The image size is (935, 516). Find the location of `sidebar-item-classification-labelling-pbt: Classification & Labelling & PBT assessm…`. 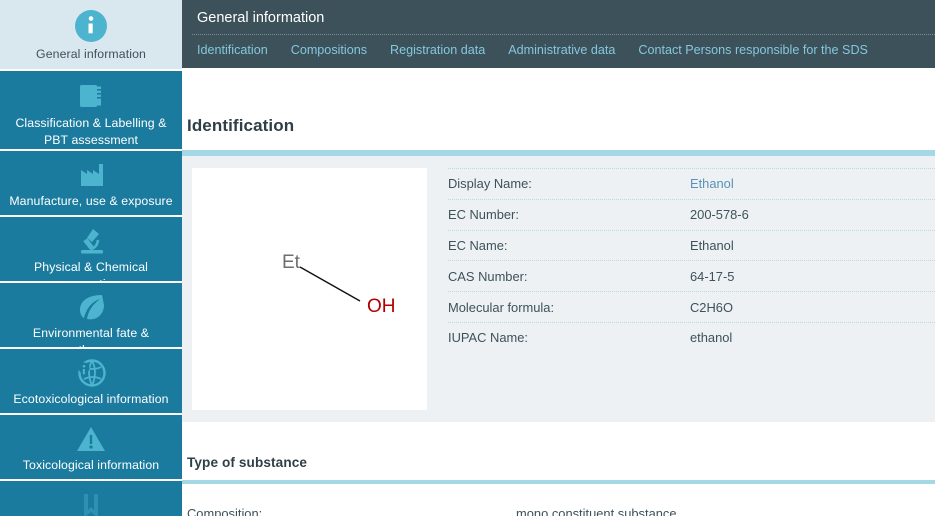

sidebar-item-classification-labelling-pbt: Classification & Labelling & PBT assessm… is located at coordinates (91, 111).